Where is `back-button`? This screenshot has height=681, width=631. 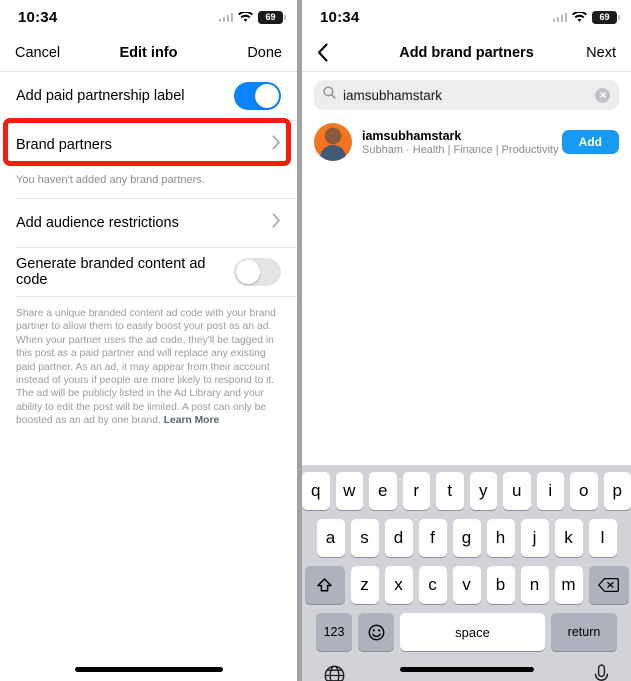 back-button is located at coordinates (322, 52).